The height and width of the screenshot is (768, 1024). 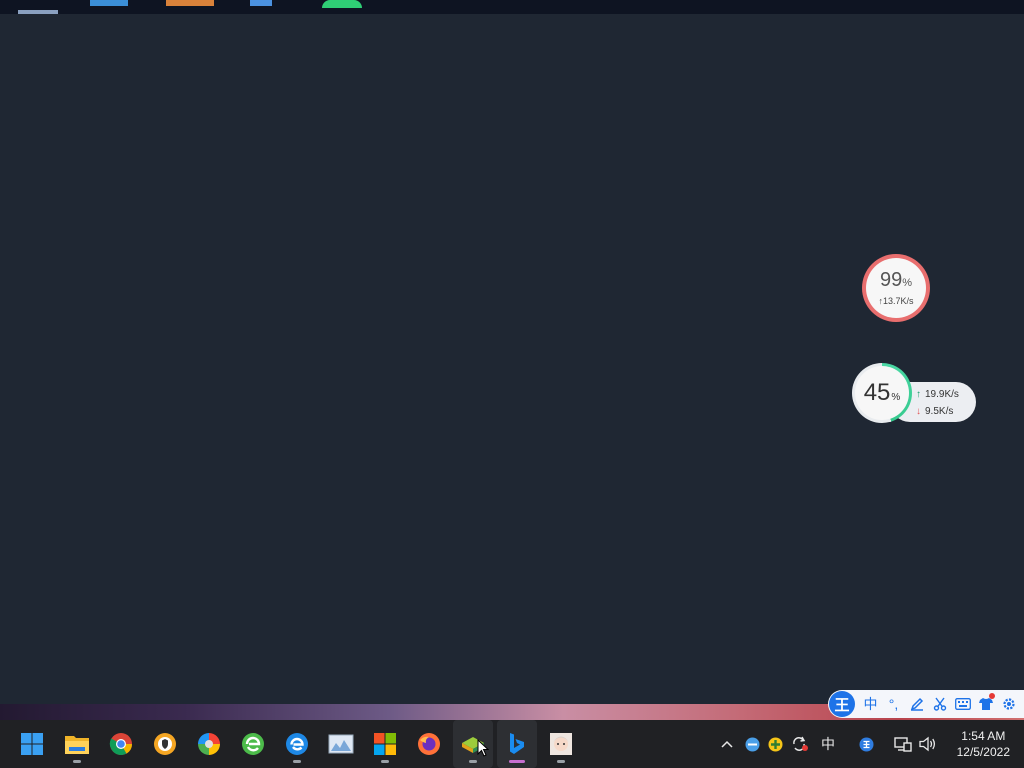 I want to click on 360-browser-button, so click(x=253, y=744).